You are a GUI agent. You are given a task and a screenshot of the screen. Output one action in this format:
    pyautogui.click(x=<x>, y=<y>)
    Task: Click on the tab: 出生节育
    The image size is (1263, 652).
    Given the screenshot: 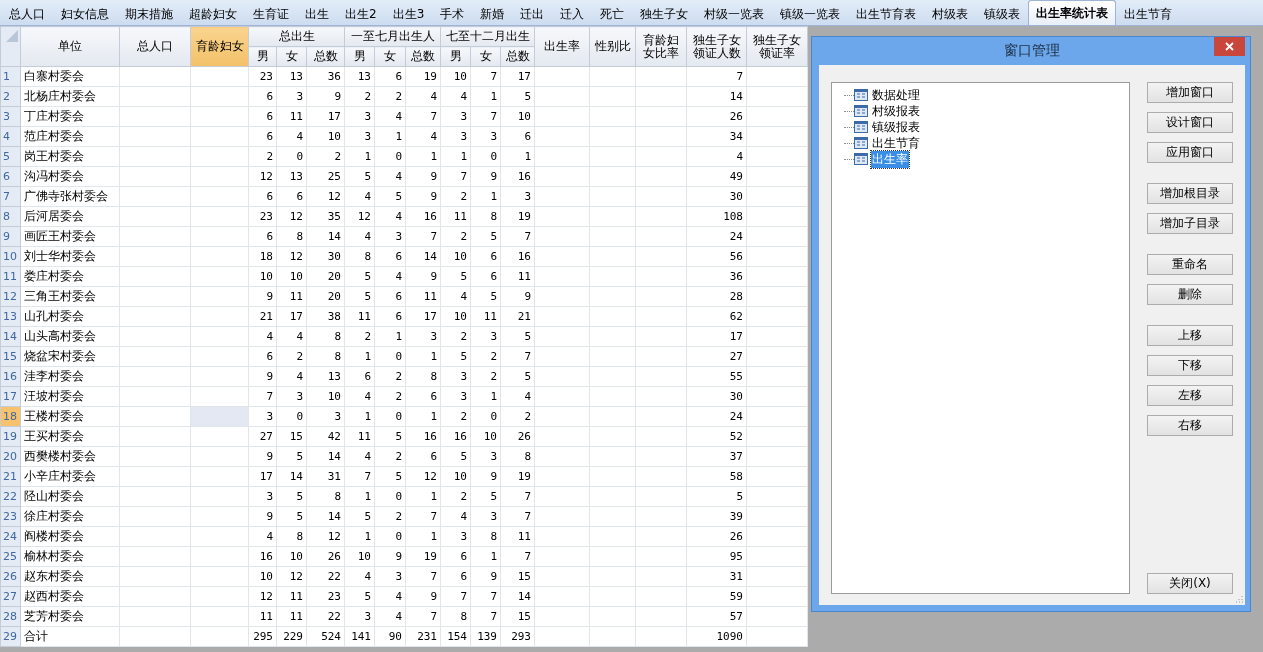 What is the action you would take?
    pyautogui.click(x=1148, y=13)
    